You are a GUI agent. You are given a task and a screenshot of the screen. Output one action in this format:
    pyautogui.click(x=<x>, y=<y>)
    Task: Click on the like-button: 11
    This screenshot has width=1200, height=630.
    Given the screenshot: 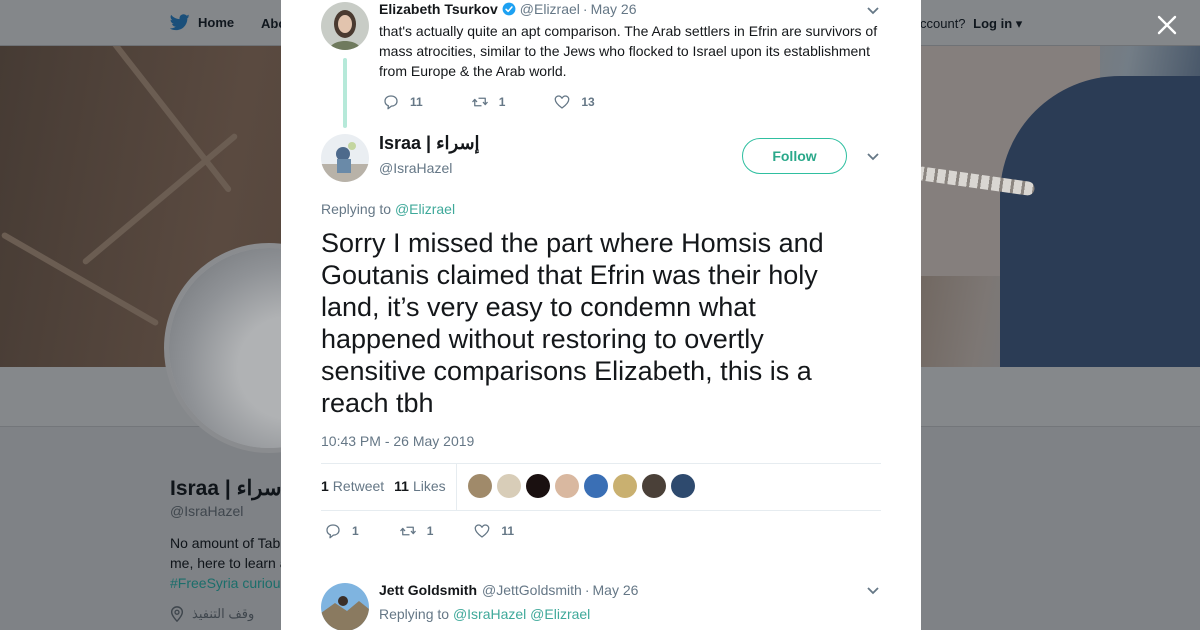 What is the action you would take?
    pyautogui.click(x=493, y=531)
    